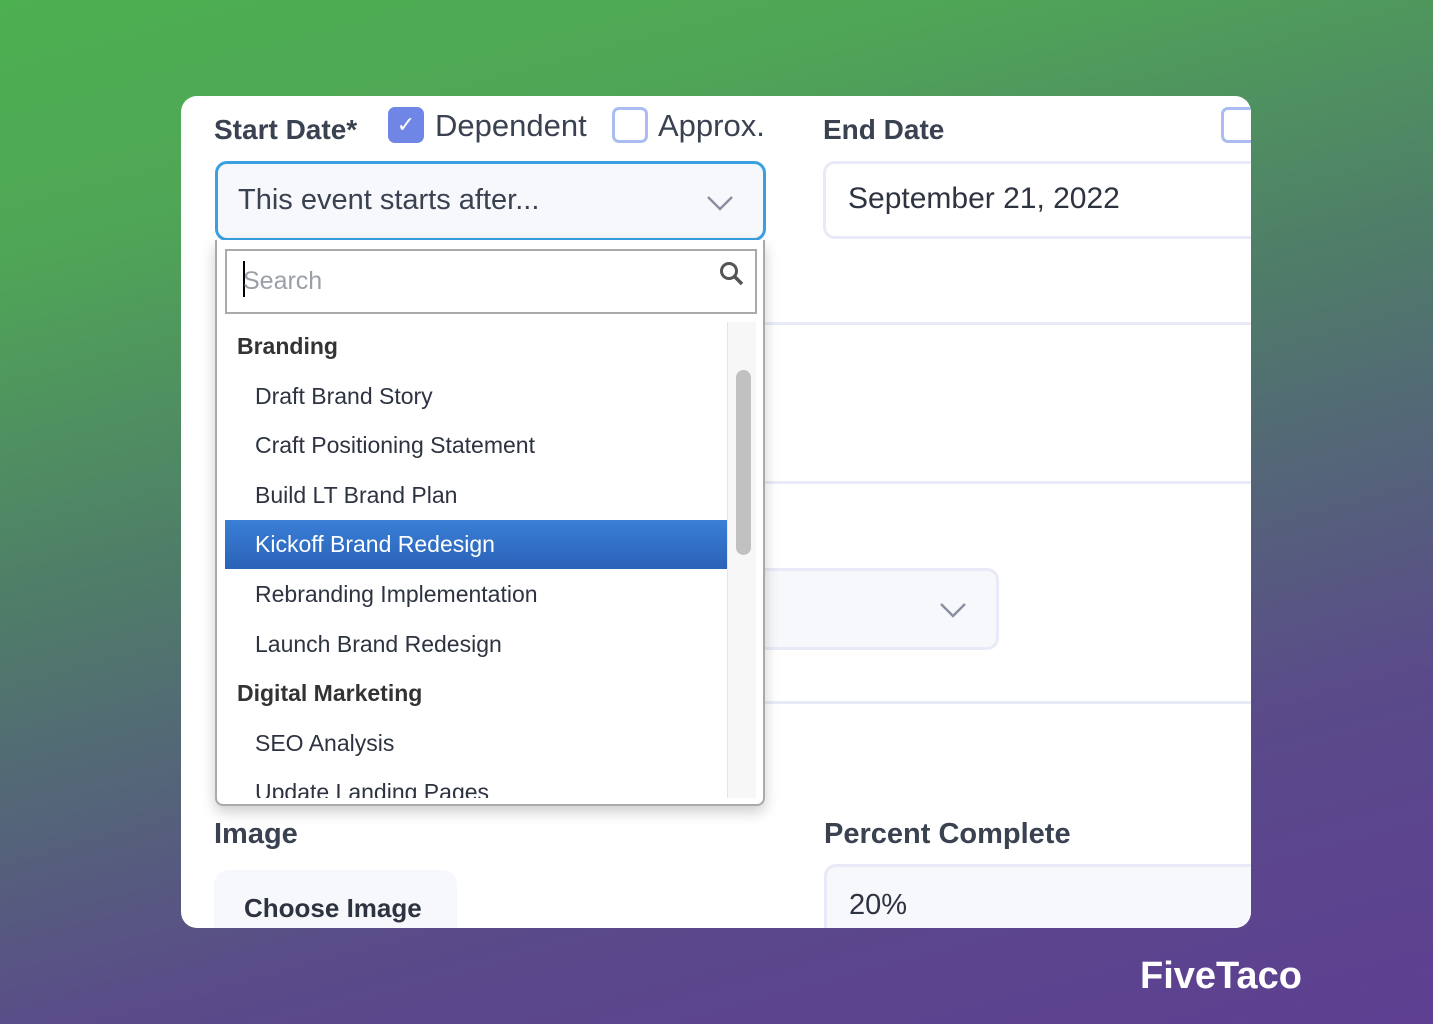 This screenshot has width=1433, height=1024. Describe the element at coordinates (947, 834) in the screenshot. I see `percent-complete-label: Percent Complete` at that location.